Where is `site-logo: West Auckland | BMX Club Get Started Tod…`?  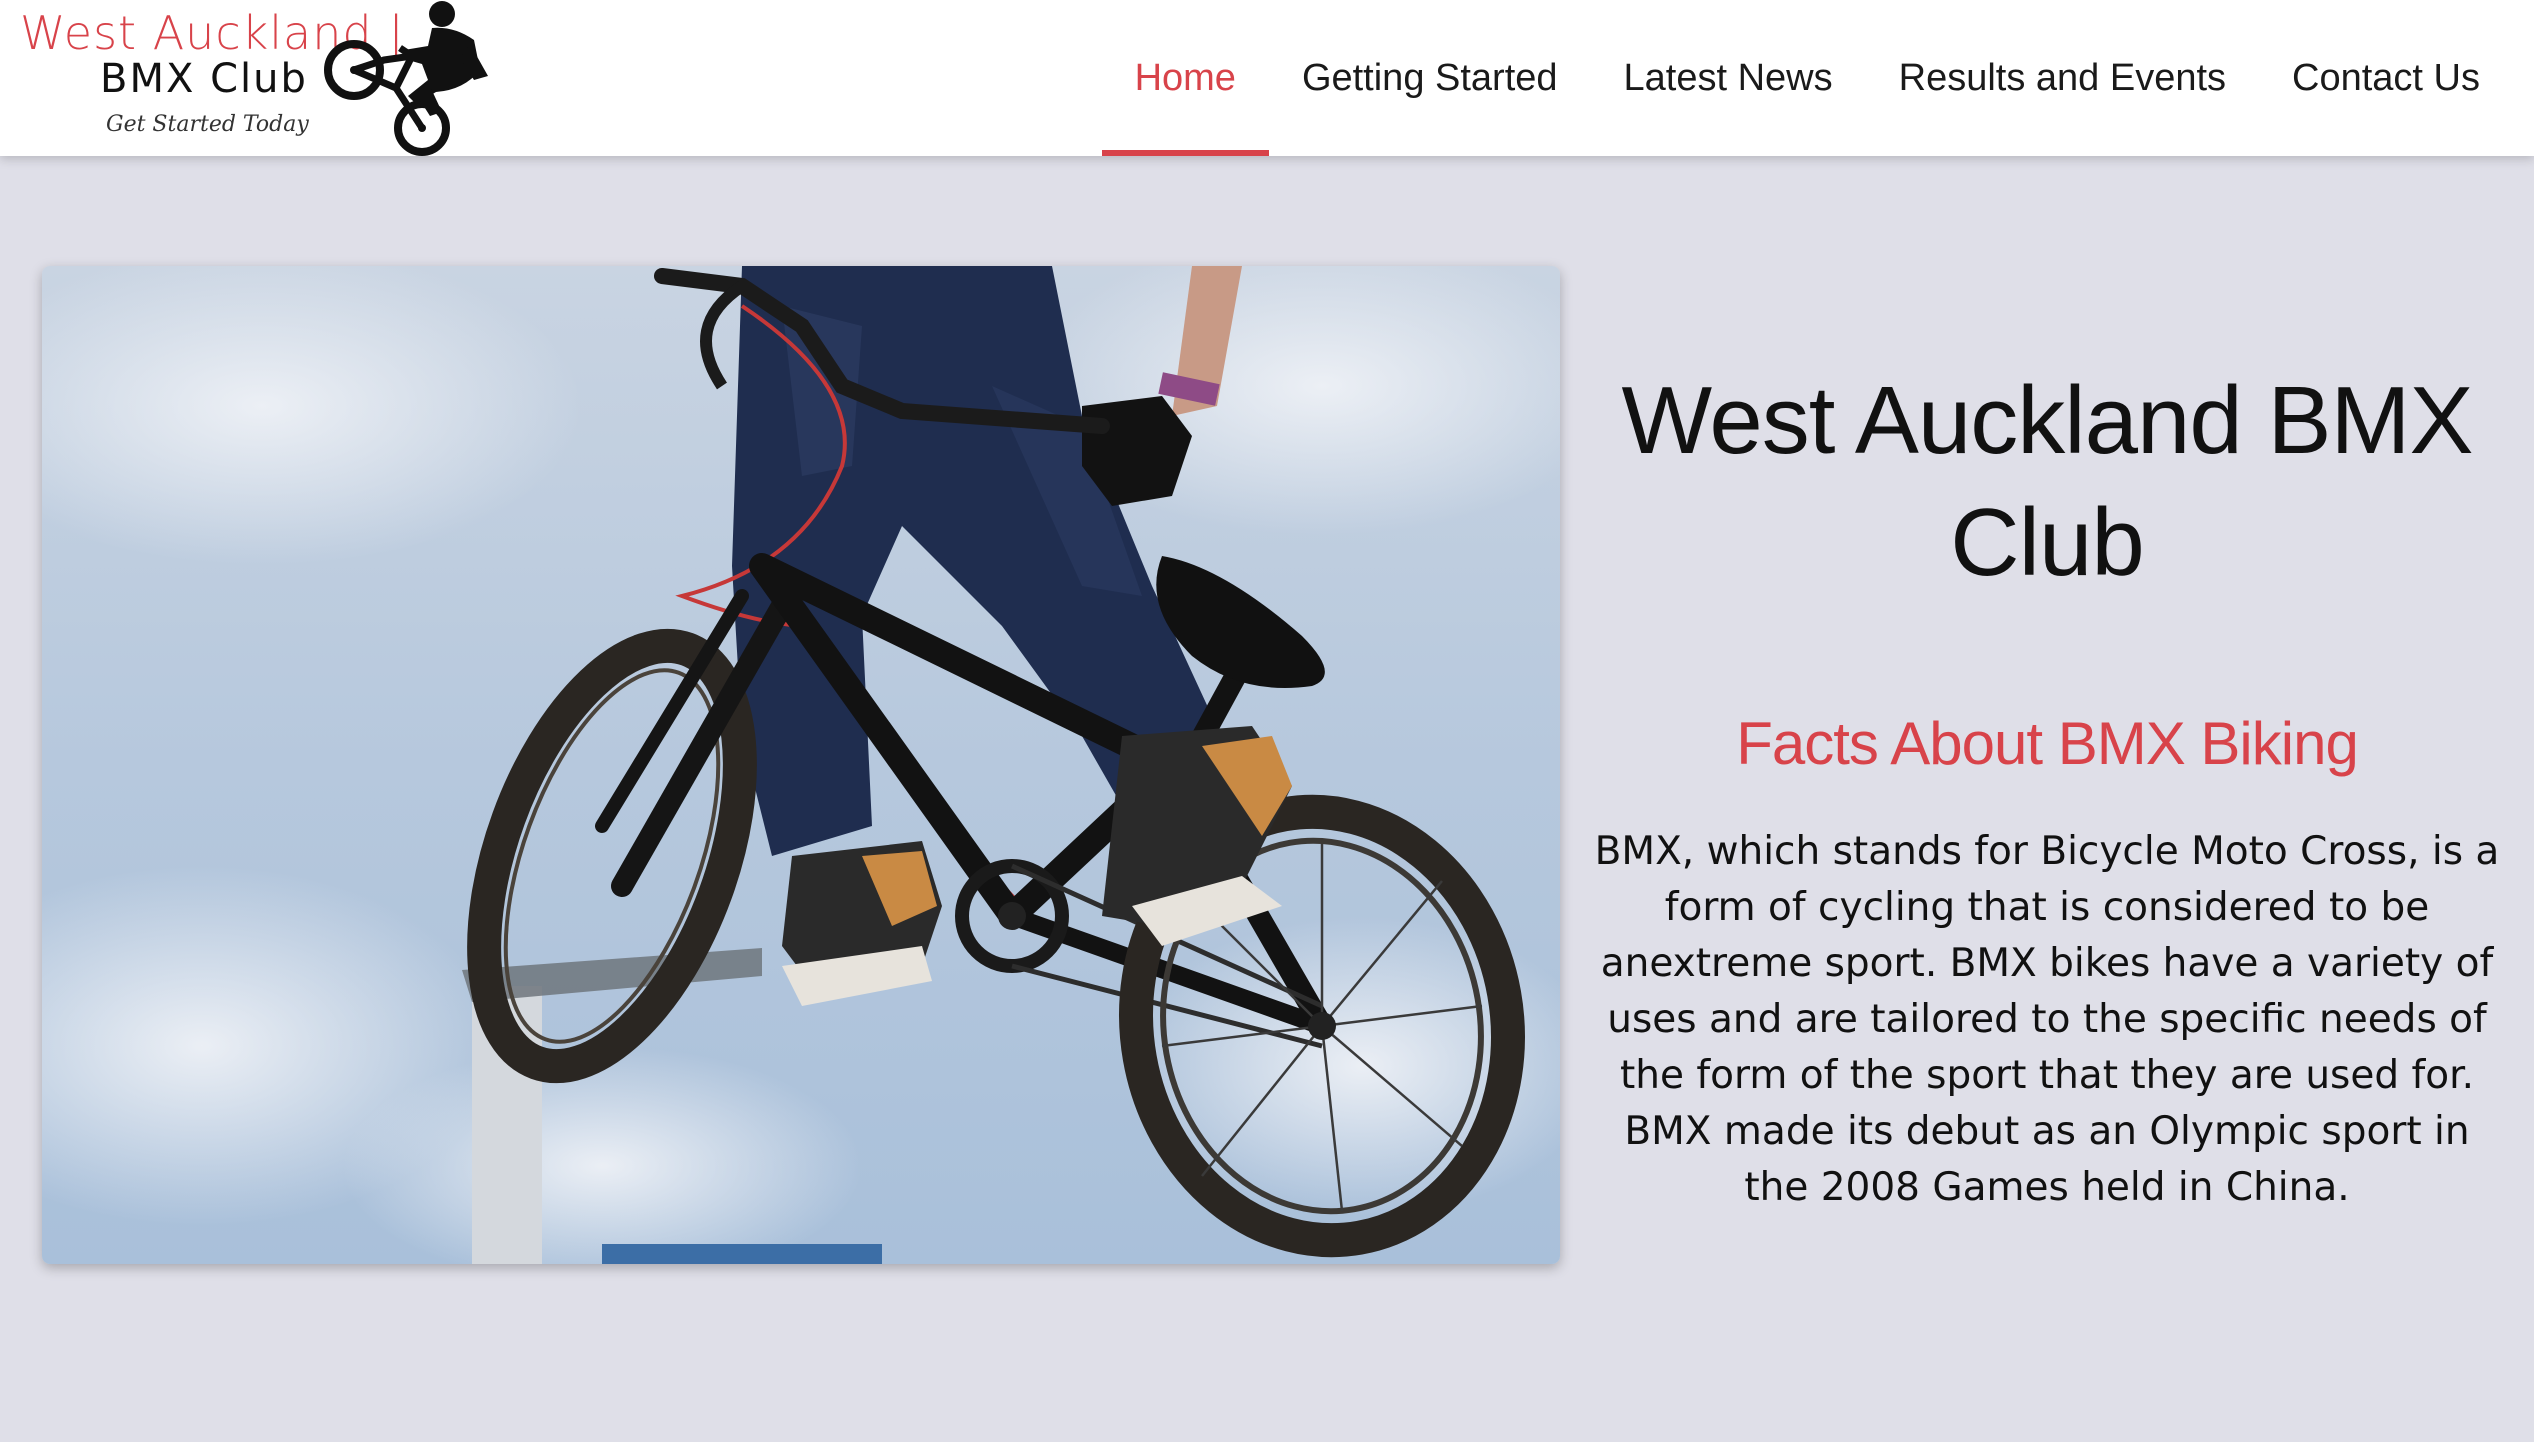
site-logo: West Auckland | BMX Club Get Started Tod… is located at coordinates (254, 78).